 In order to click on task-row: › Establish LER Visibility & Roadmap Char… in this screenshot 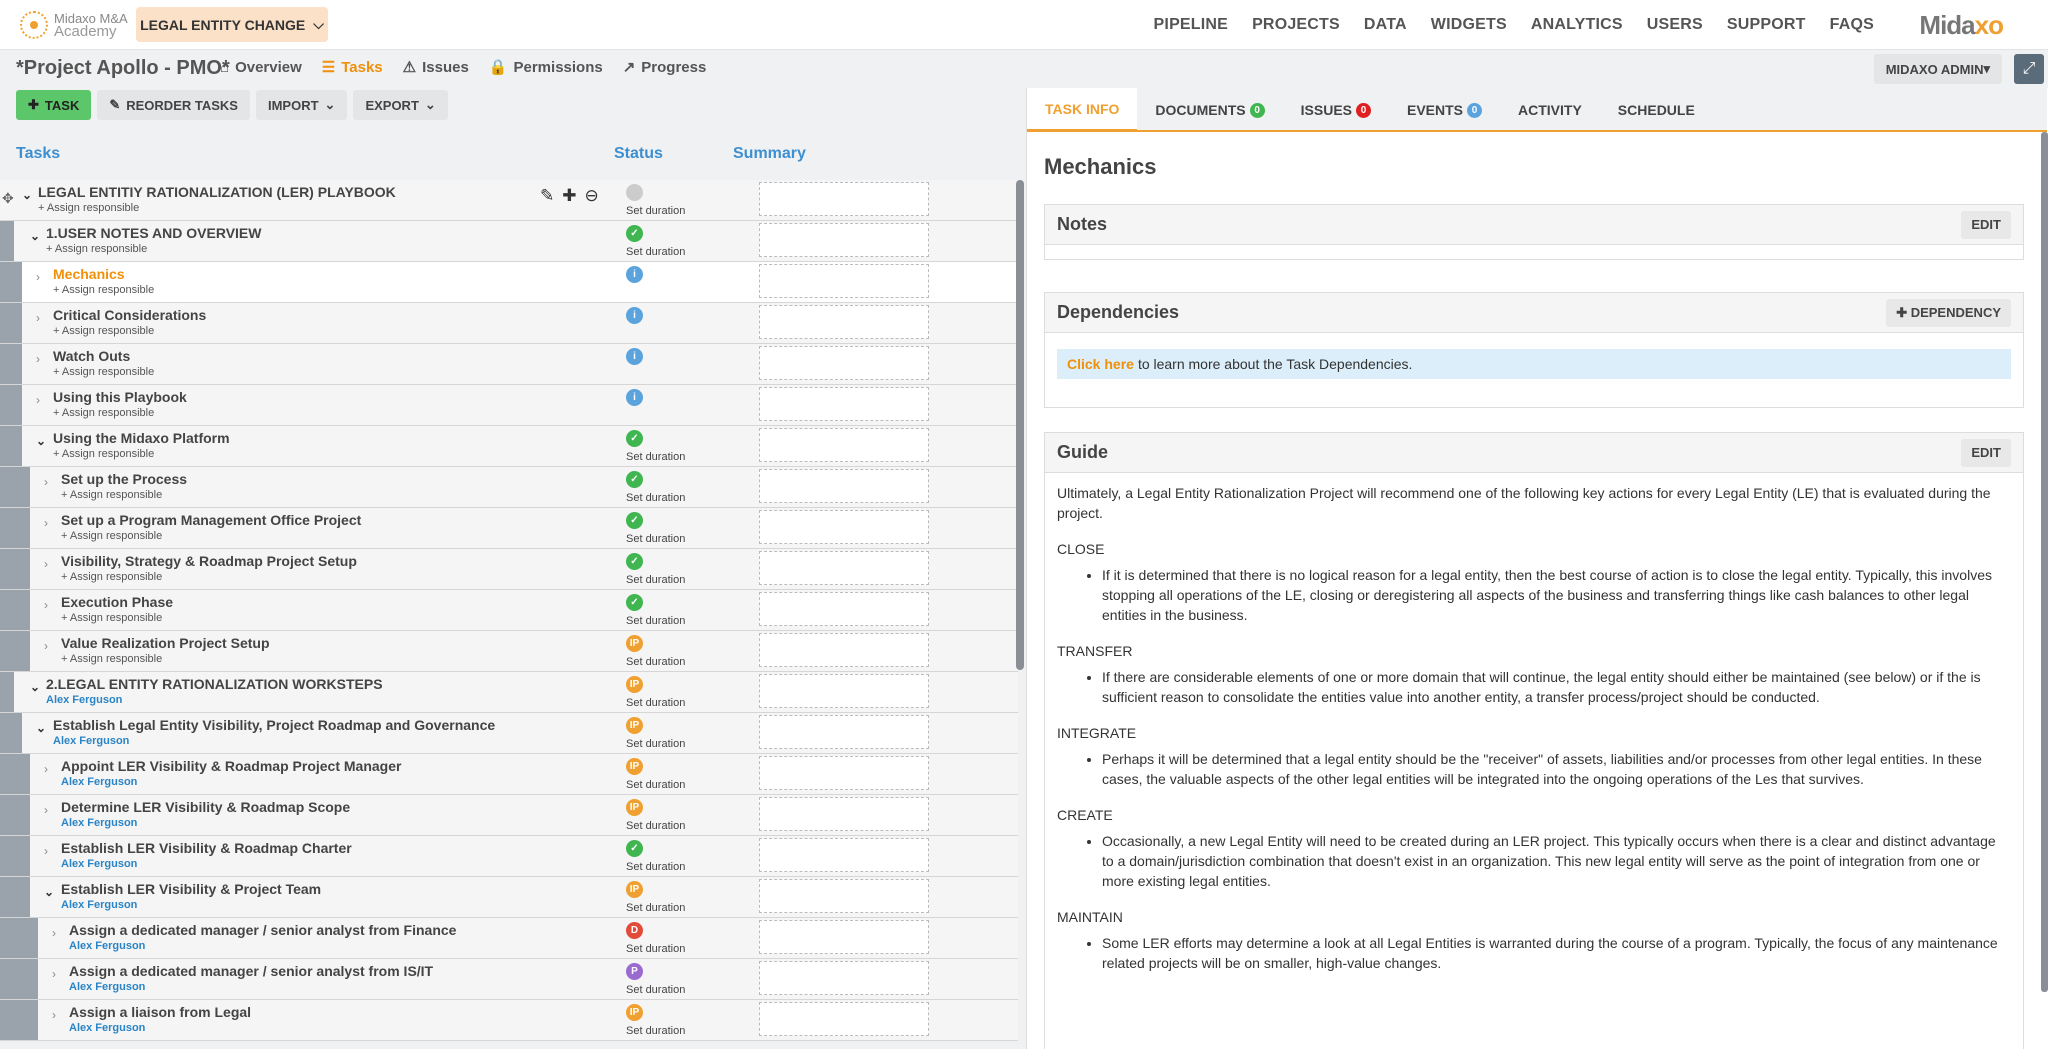, I will do `click(509, 856)`.